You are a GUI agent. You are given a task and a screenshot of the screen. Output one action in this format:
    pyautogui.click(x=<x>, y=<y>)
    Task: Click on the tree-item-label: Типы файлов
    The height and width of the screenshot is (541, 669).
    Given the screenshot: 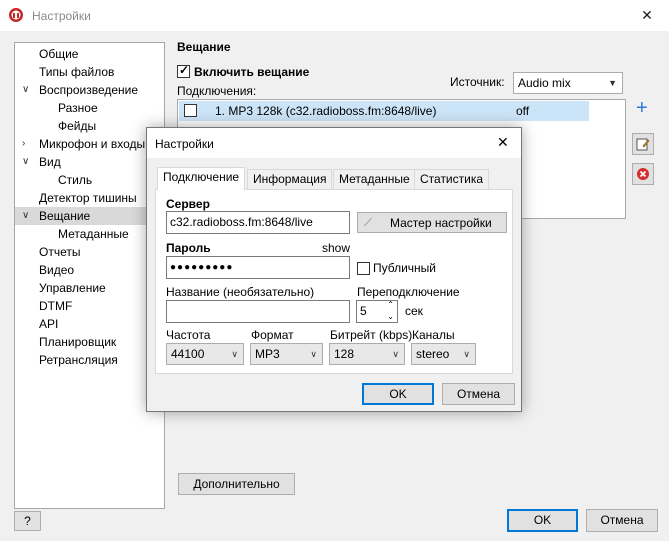 What is the action you would take?
    pyautogui.click(x=77, y=72)
    